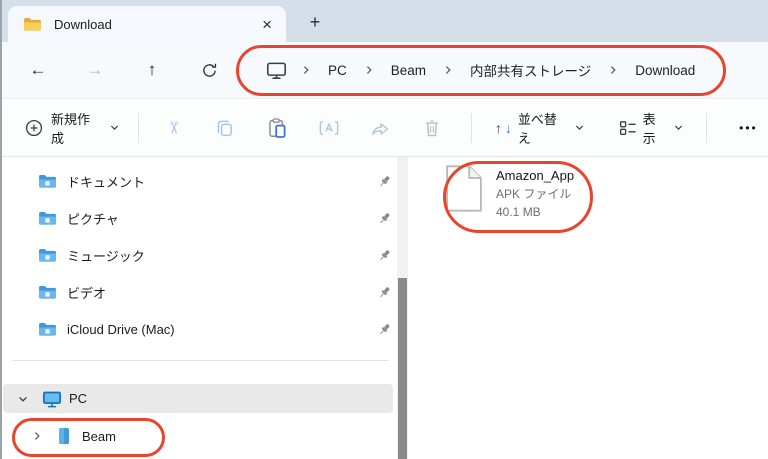 This screenshot has height=459, width=768. I want to click on new-button: 新規作成, so click(72, 128).